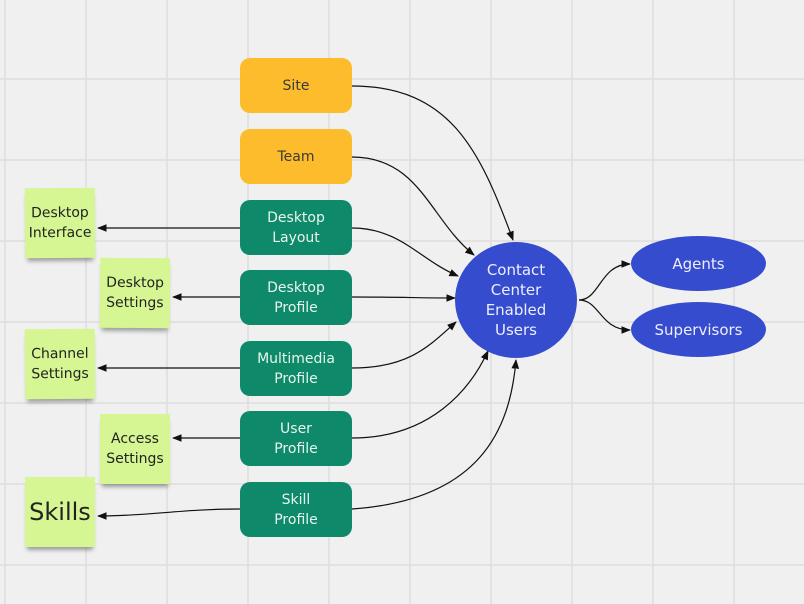 Image resolution: width=804 pixels, height=604 pixels. What do you see at coordinates (60, 364) in the screenshot?
I see `sticky-channel-settings: Channel Settings` at bounding box center [60, 364].